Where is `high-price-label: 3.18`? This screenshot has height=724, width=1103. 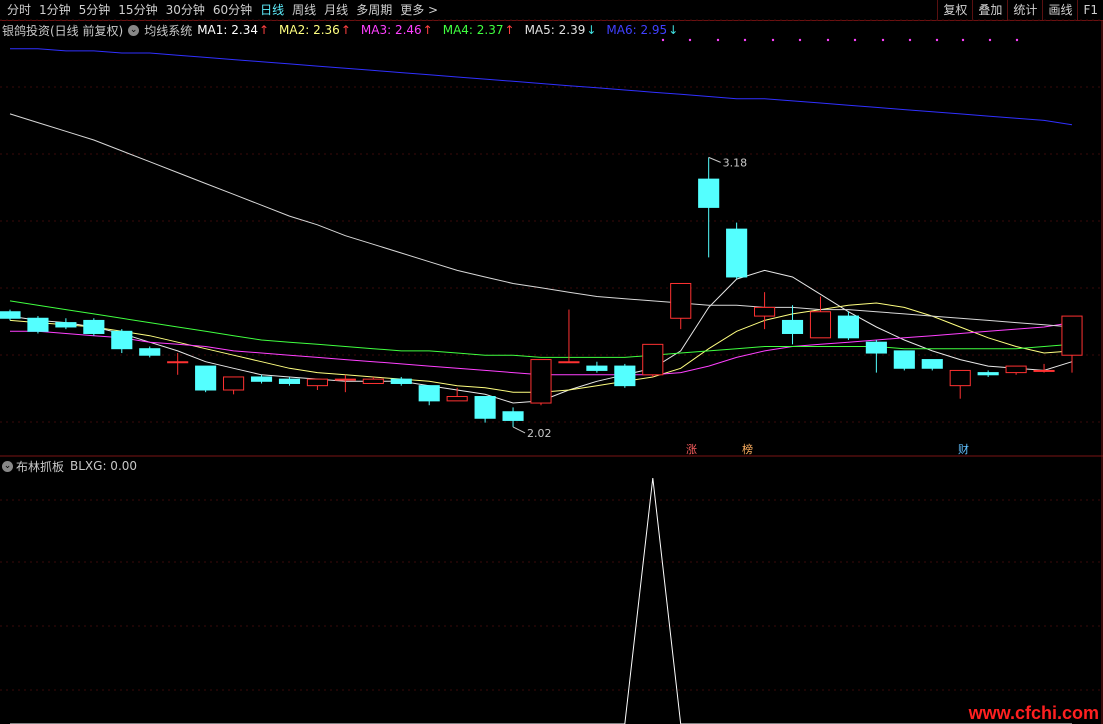 high-price-label: 3.18 is located at coordinates (735, 162).